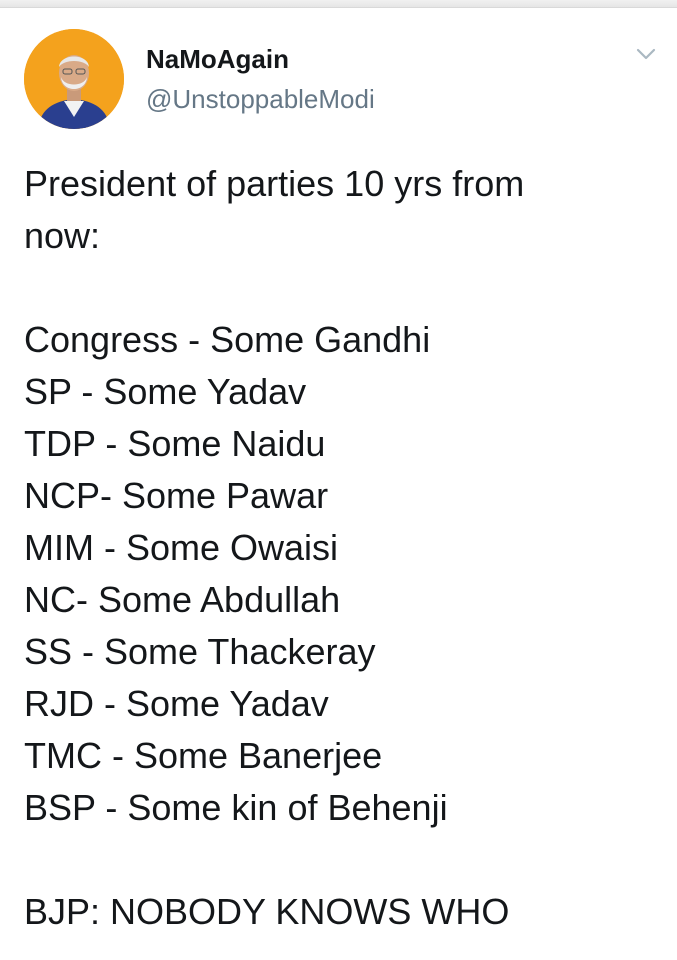 The image size is (677, 960). What do you see at coordinates (217, 59) in the screenshot?
I see `author-display-name: NaMoAgain` at bounding box center [217, 59].